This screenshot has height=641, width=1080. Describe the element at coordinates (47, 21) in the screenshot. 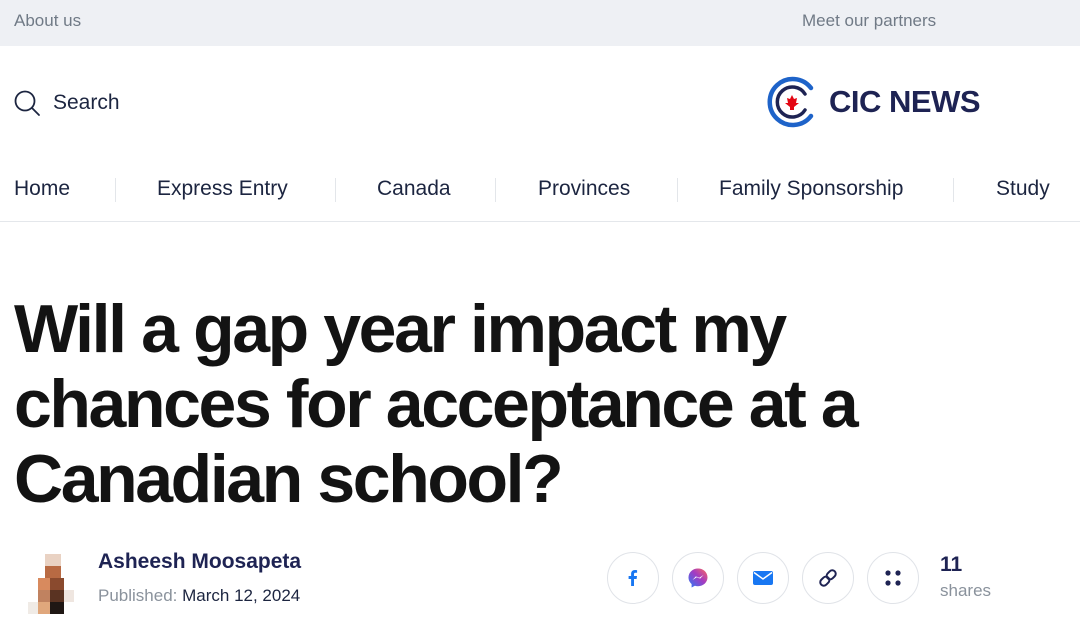

I see `about-us-link: About us` at that location.